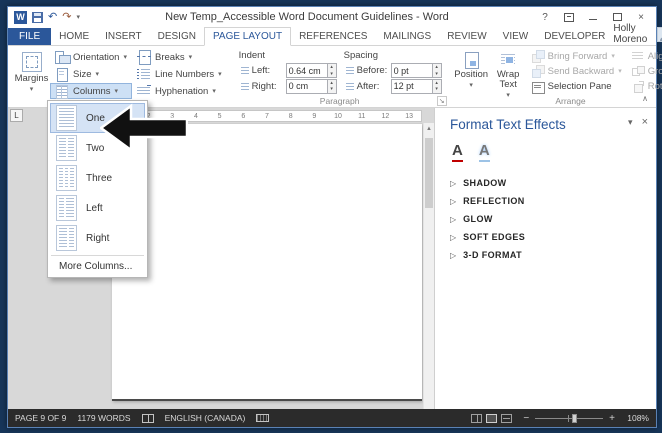  I want to click on section-glow: ▷ GLOW, so click(550, 219).